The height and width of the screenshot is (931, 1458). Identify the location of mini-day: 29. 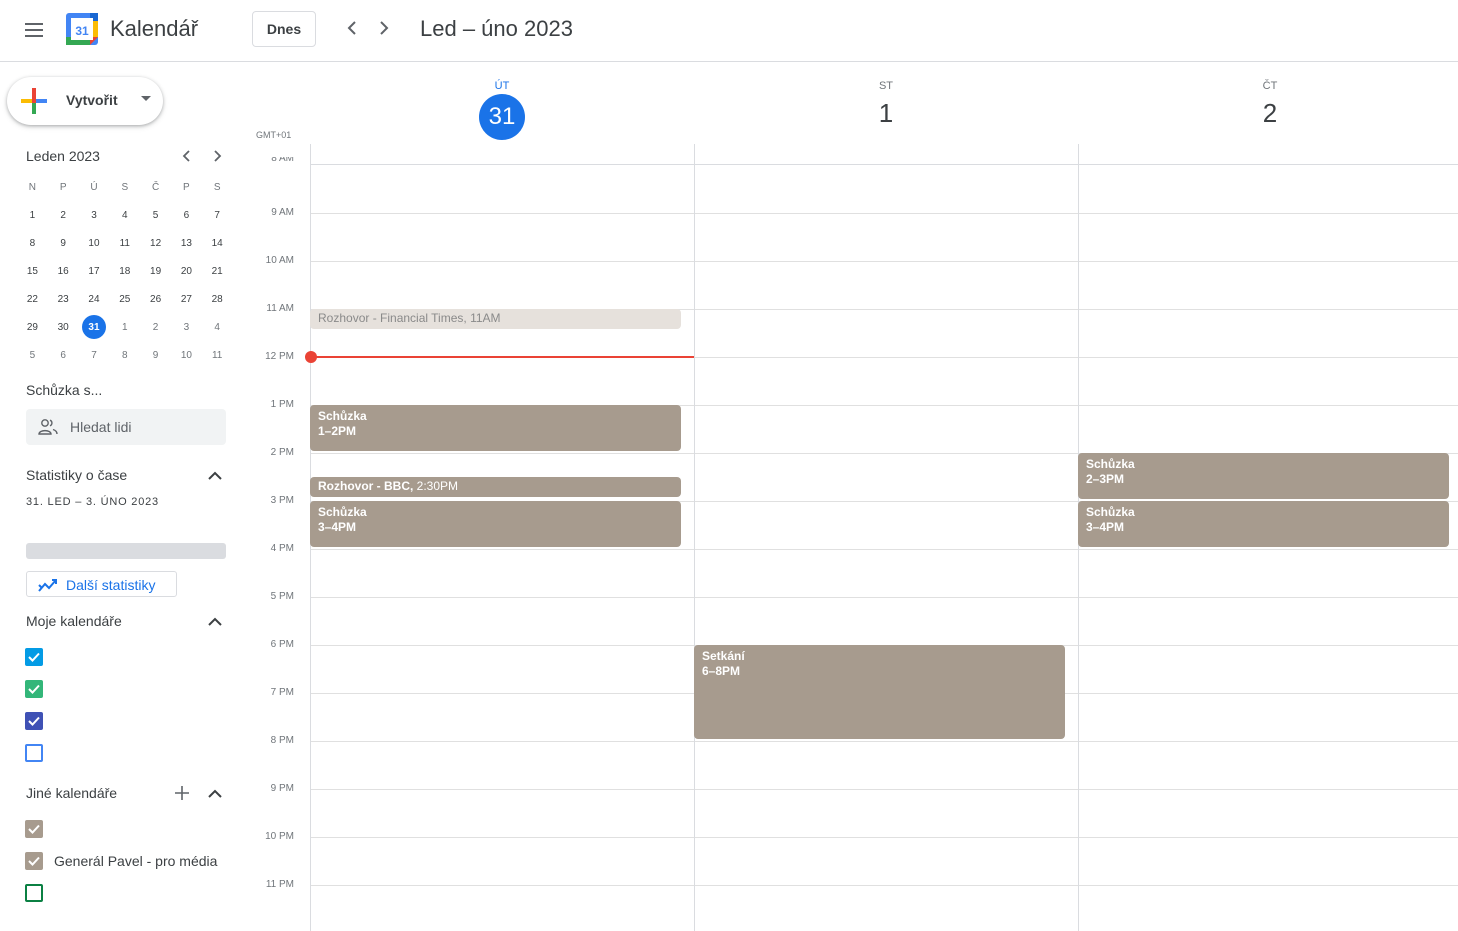
(32, 327).